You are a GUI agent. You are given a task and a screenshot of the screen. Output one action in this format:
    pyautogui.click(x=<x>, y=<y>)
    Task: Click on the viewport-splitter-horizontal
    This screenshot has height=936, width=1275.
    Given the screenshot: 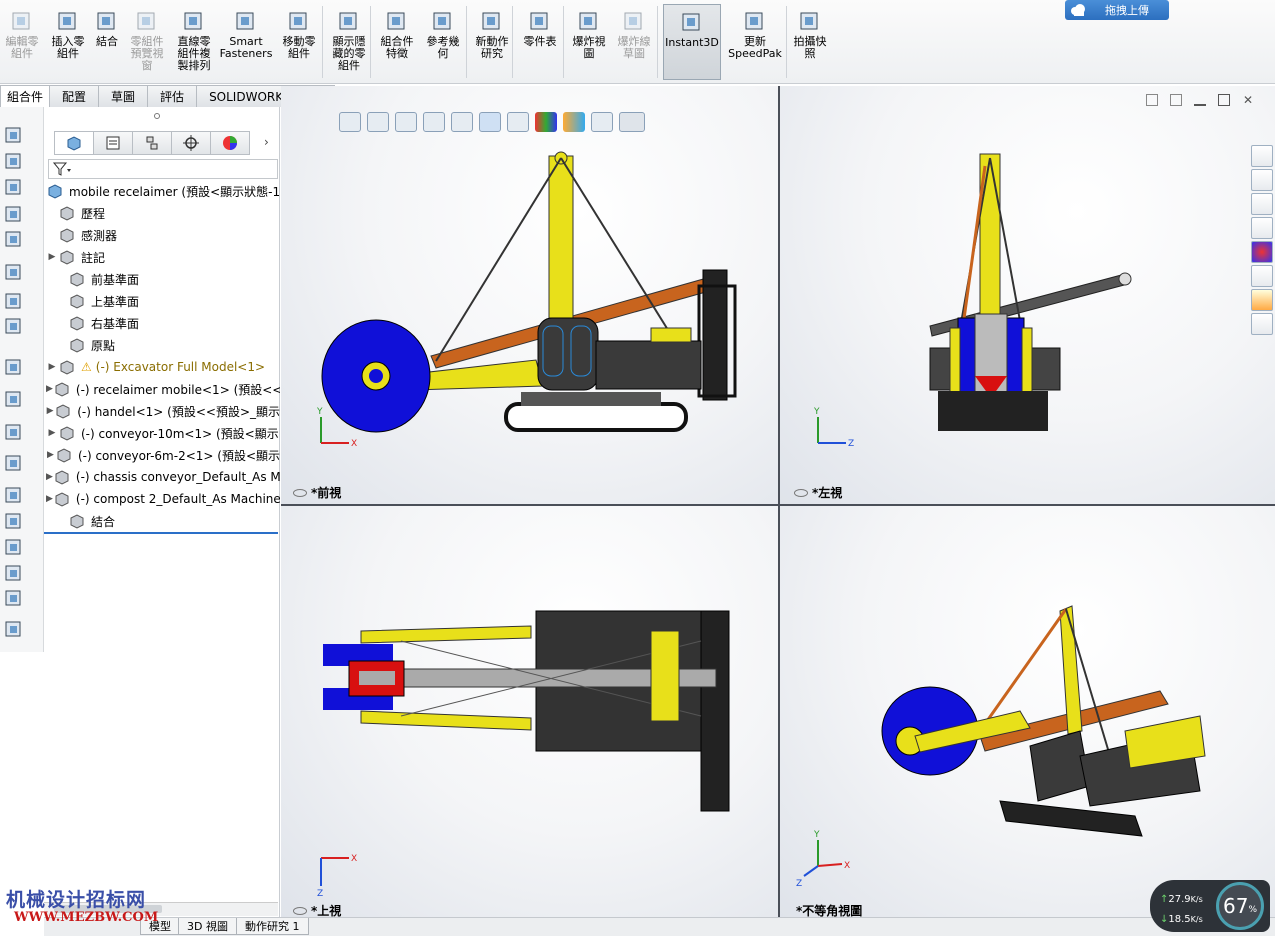 What is the action you would take?
    pyautogui.click(x=778, y=505)
    